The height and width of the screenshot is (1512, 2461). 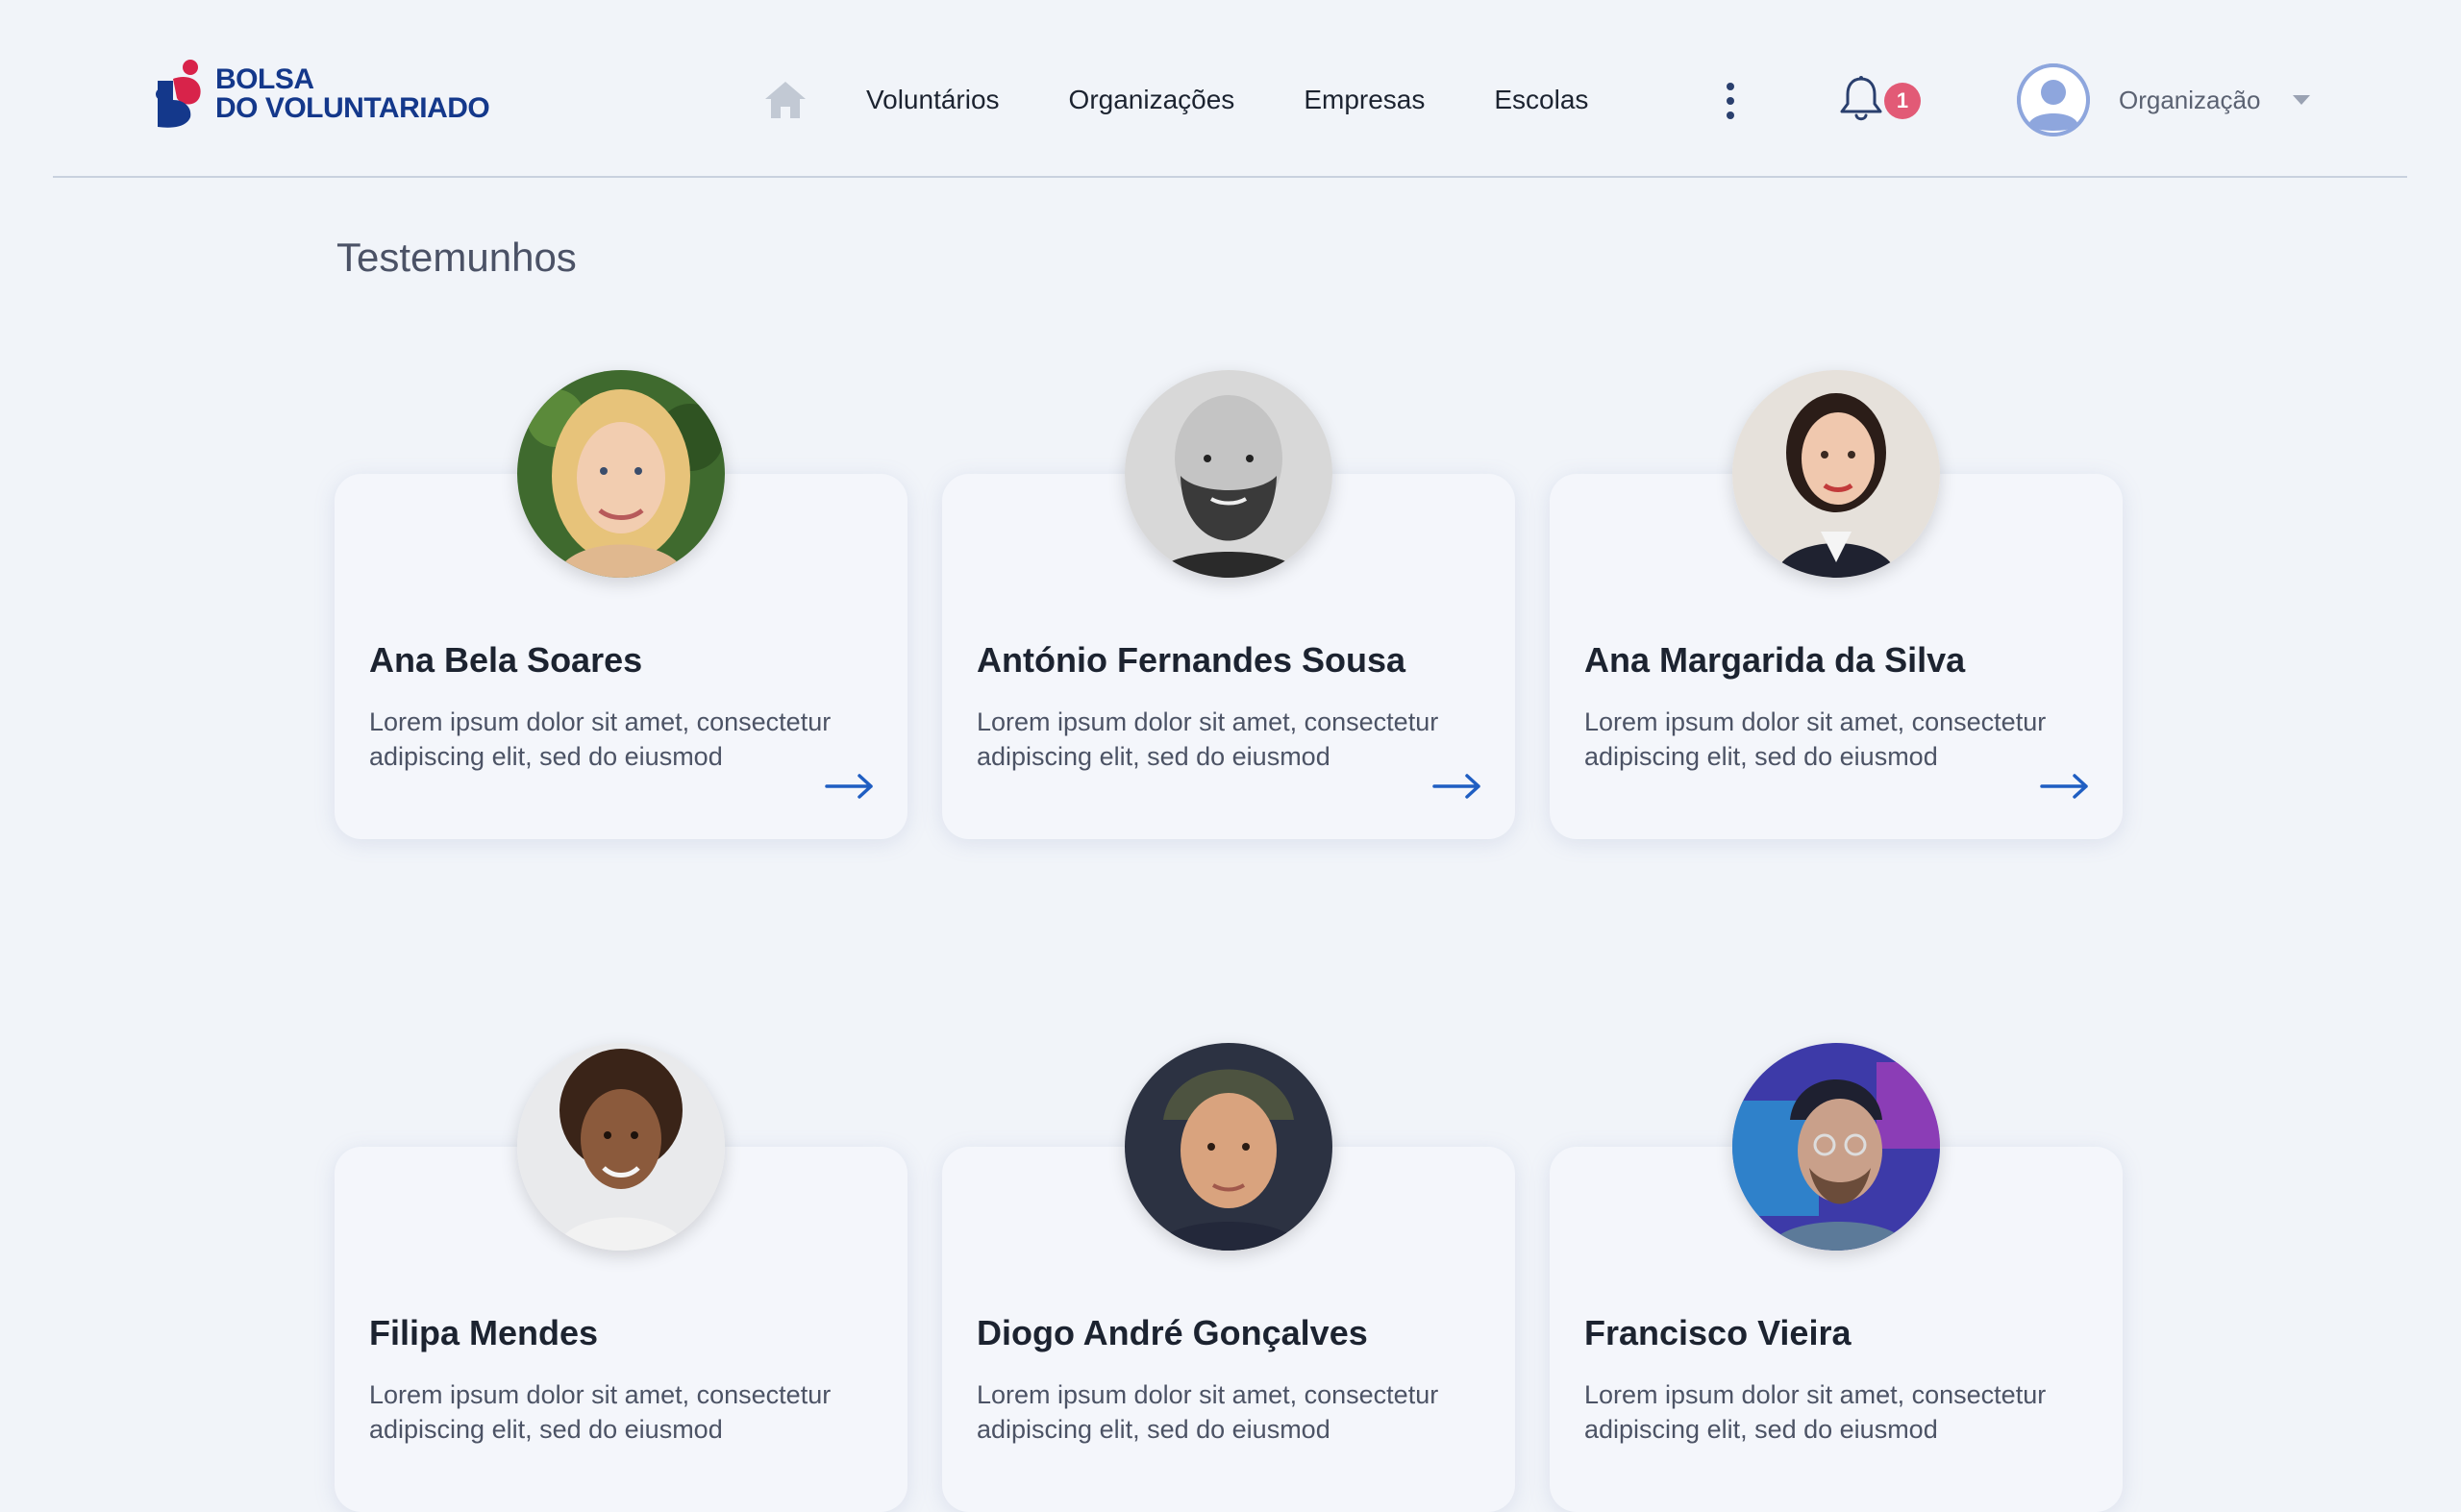 I want to click on nav-item-escolas: Escolas, so click(x=1541, y=100).